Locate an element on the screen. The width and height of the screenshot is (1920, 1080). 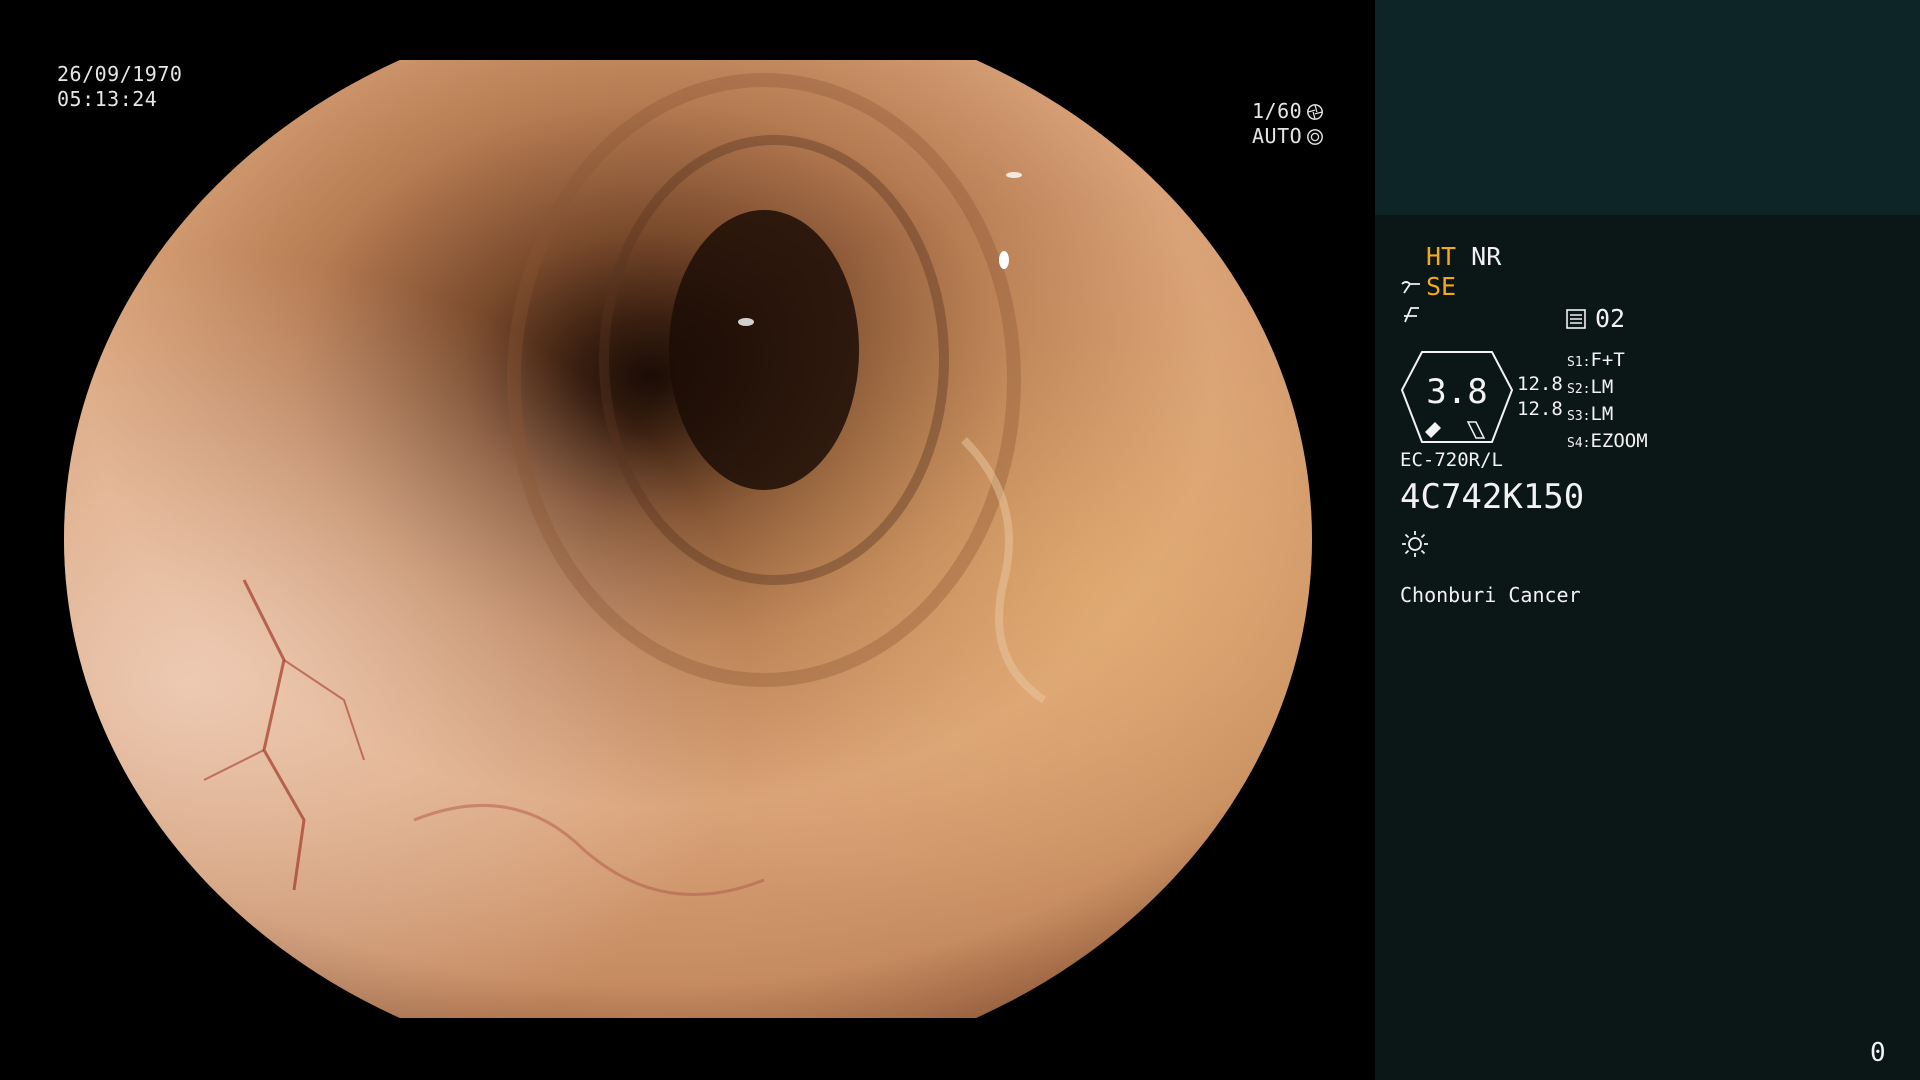
shutter-speed: 1/60 is located at coordinates (1277, 111).